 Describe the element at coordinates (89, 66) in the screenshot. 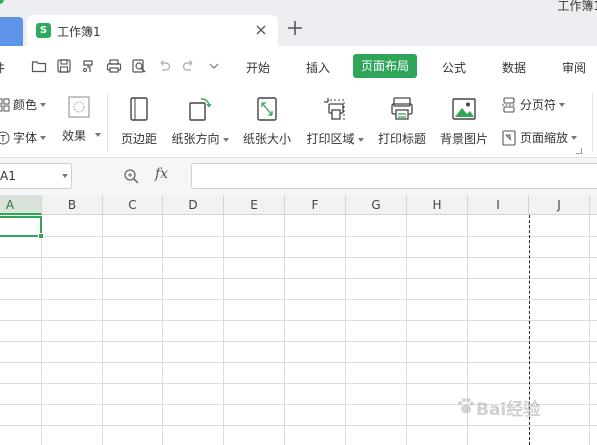

I see `format-painter-icon` at that location.